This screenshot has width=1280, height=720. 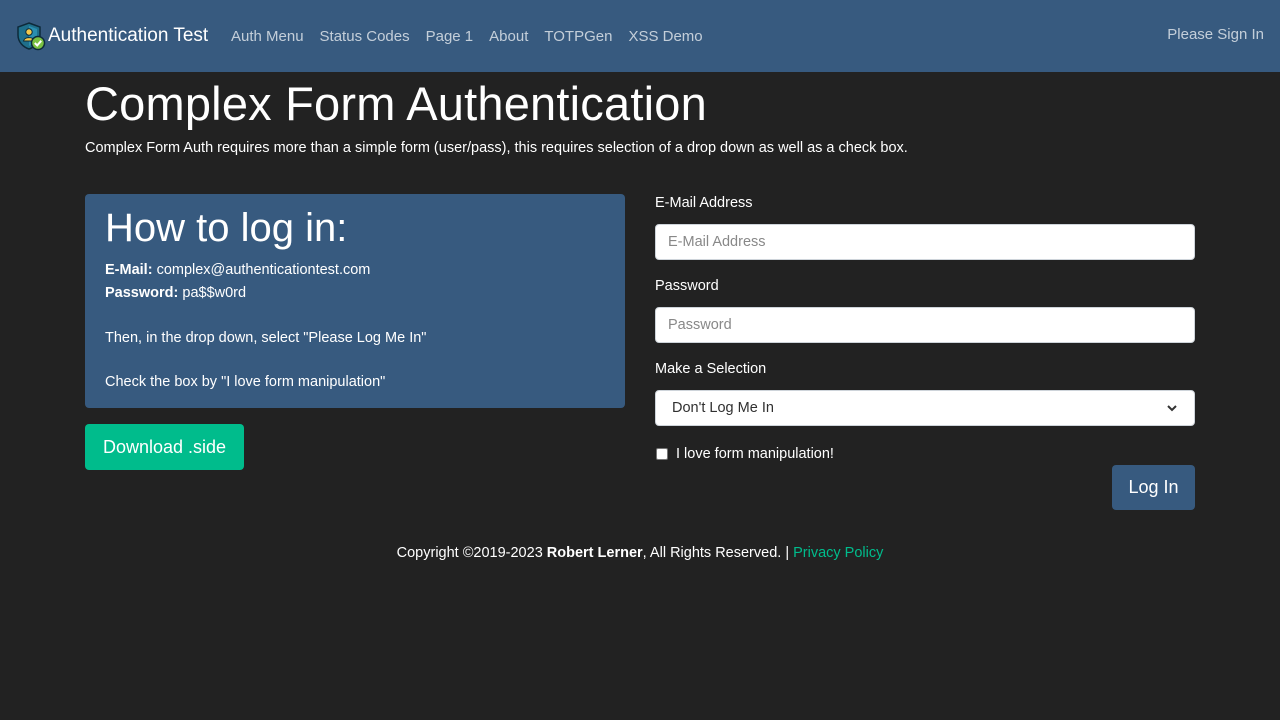 I want to click on nav-link-xss-demo: XSS Demo, so click(x=665, y=36).